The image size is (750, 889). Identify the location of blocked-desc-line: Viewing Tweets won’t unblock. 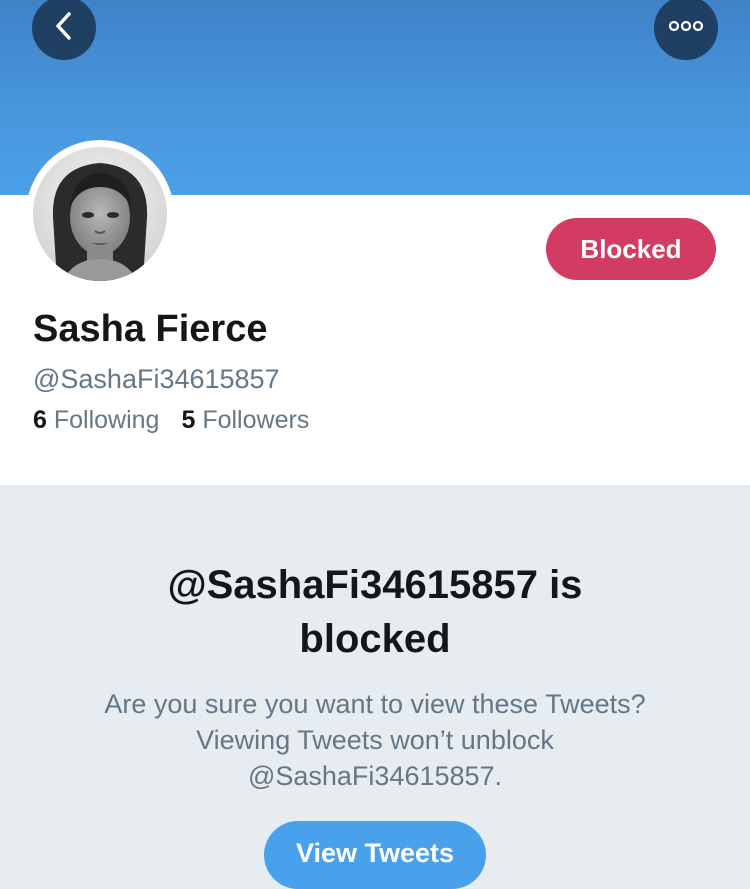
(375, 740).